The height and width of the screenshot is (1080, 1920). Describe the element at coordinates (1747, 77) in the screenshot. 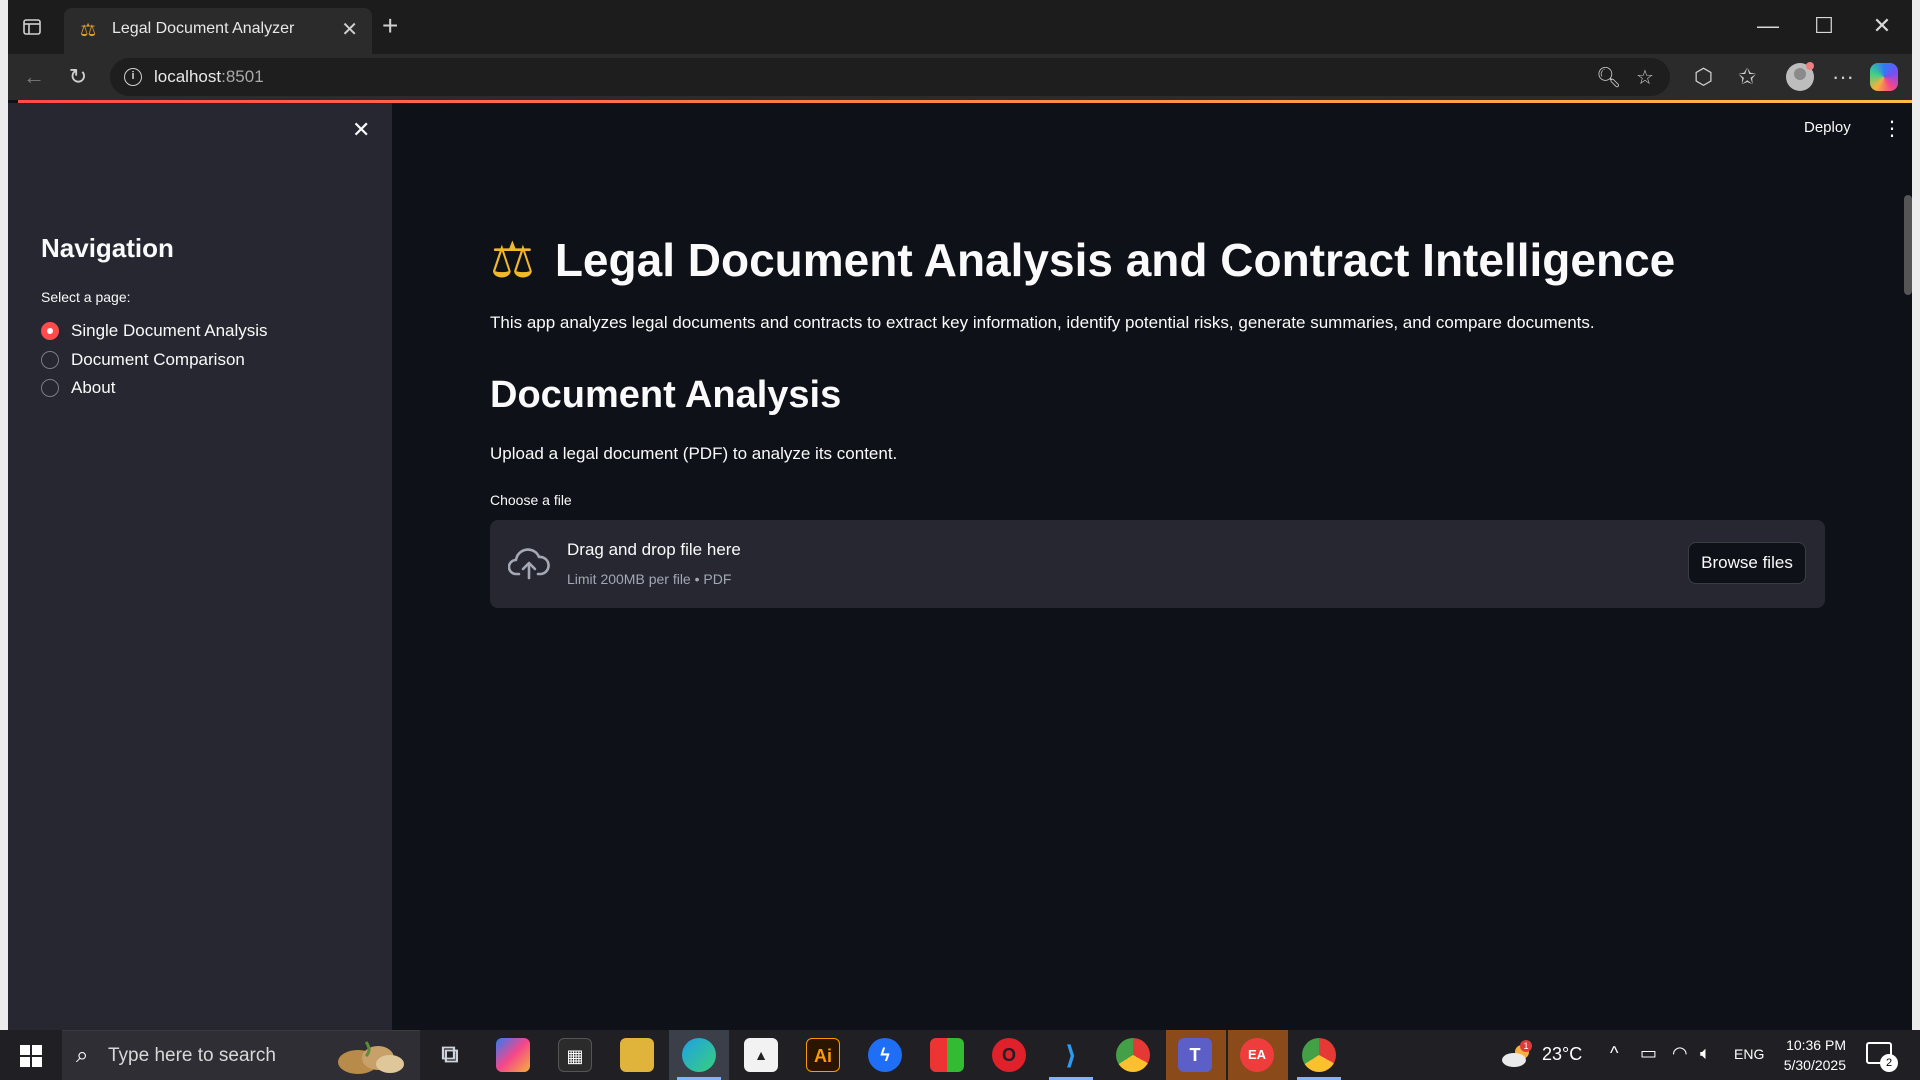

I see `favorites-icon: ✩` at that location.